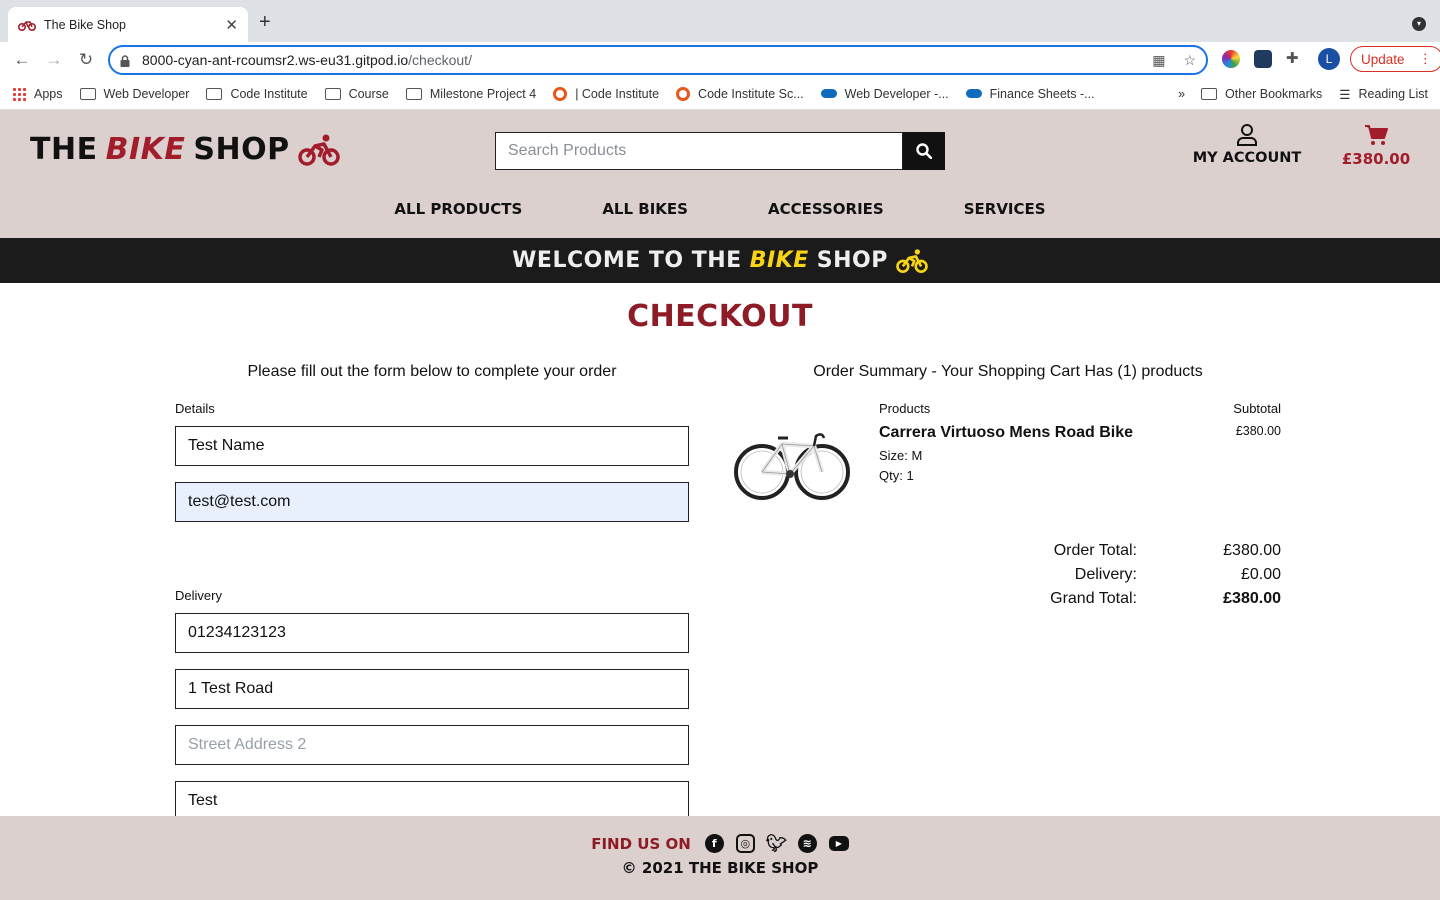 This screenshot has width=1440, height=900. Describe the element at coordinates (432, 689) in the screenshot. I see `street-address-1-field` at that location.